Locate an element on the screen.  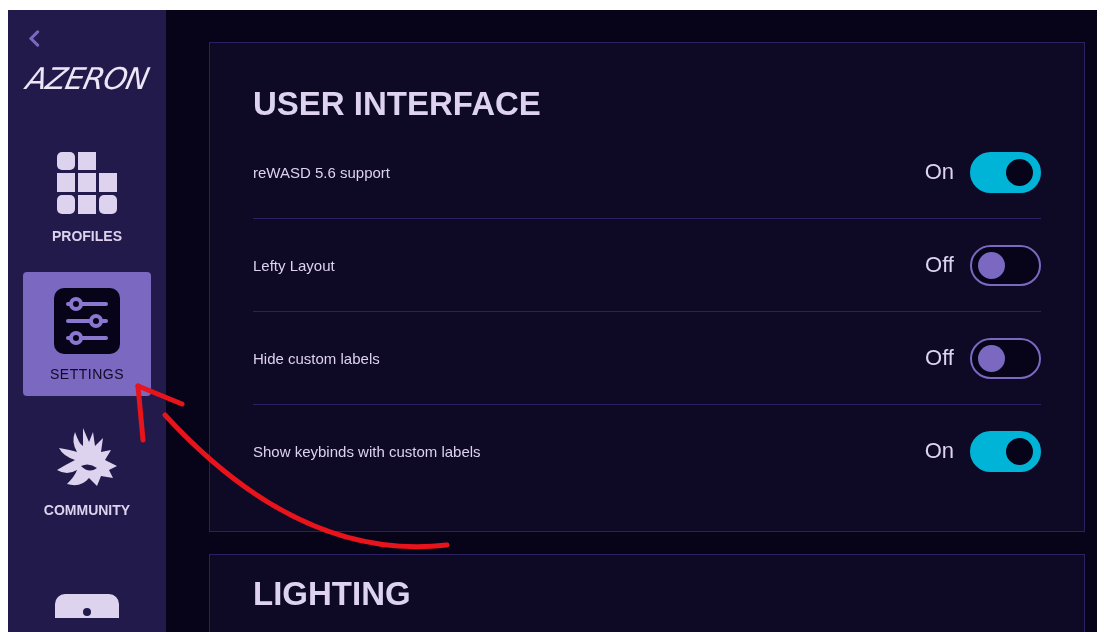
setting-label: reWASD 5.6 support is located at coordinates (322, 172).